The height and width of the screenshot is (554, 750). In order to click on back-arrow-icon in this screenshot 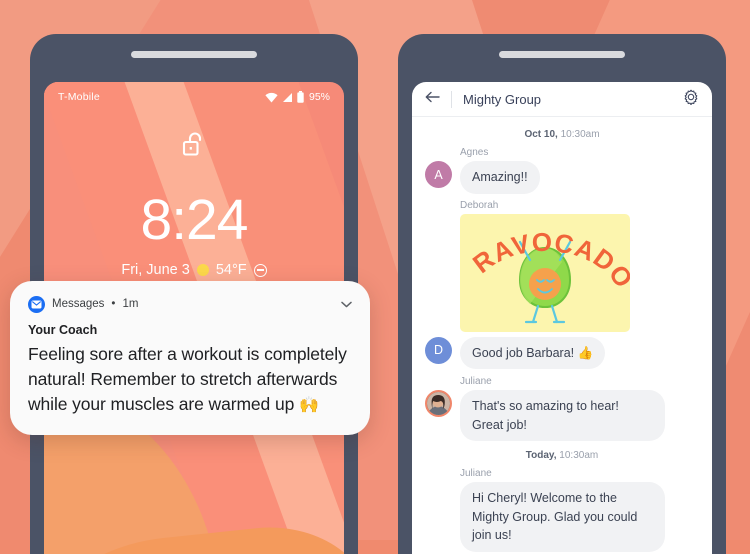, I will do `click(432, 99)`.